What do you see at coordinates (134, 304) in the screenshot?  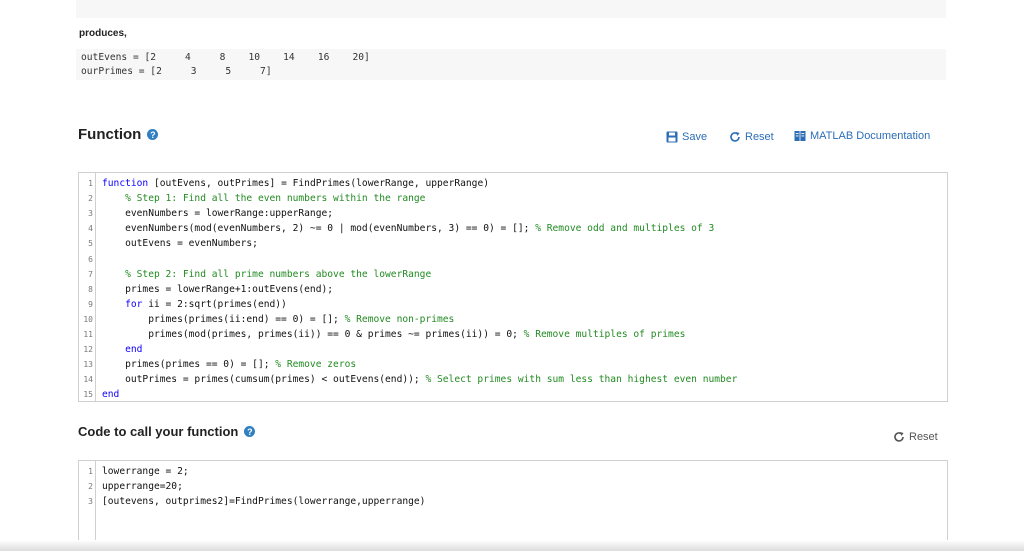 I see `code-keyword: for` at bounding box center [134, 304].